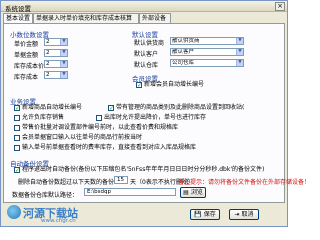 The image size is (320, 240). What do you see at coordinates (130, 192) in the screenshot?
I see `backup-path-input: E:\bsdqp` at bounding box center [130, 192].